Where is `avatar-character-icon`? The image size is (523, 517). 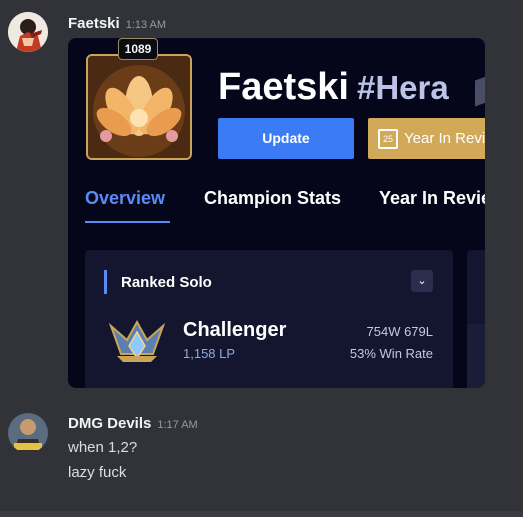 avatar-character-icon is located at coordinates (28, 32).